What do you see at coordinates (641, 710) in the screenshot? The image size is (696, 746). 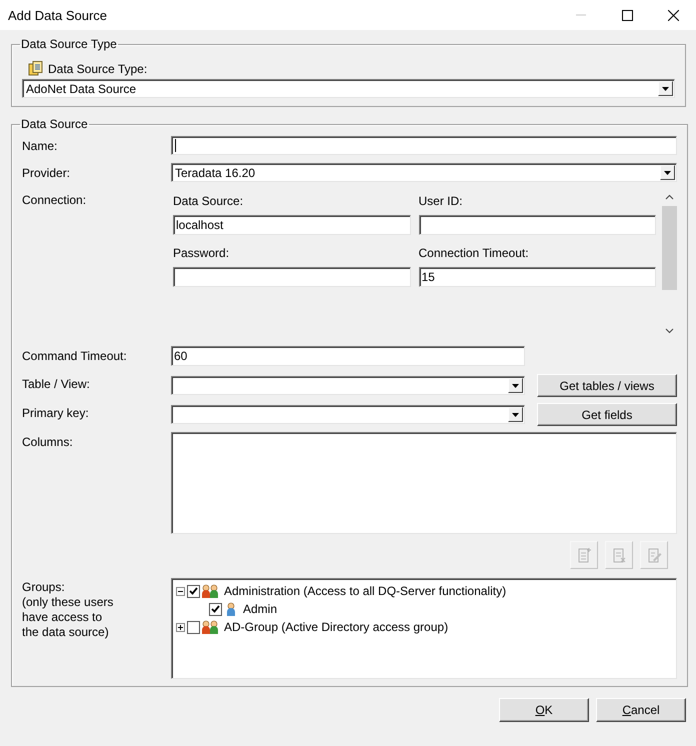 I see `cancel-button: Cancel` at bounding box center [641, 710].